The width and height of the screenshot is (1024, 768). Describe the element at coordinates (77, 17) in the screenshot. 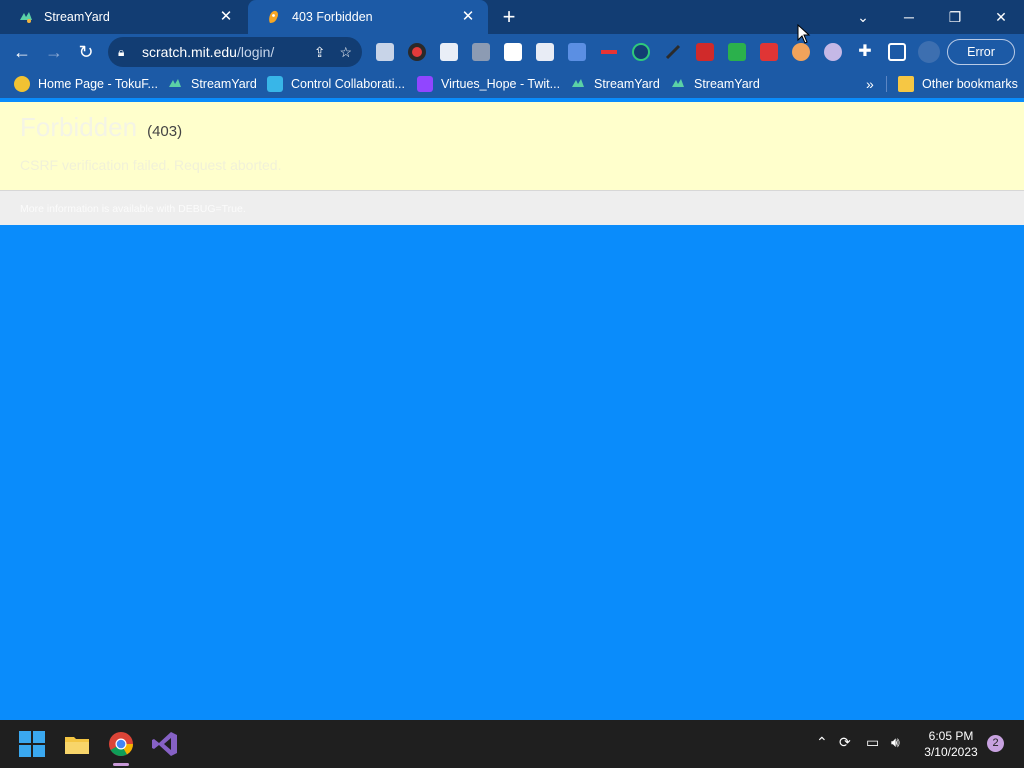

I see `tab-title: StreamYard` at that location.